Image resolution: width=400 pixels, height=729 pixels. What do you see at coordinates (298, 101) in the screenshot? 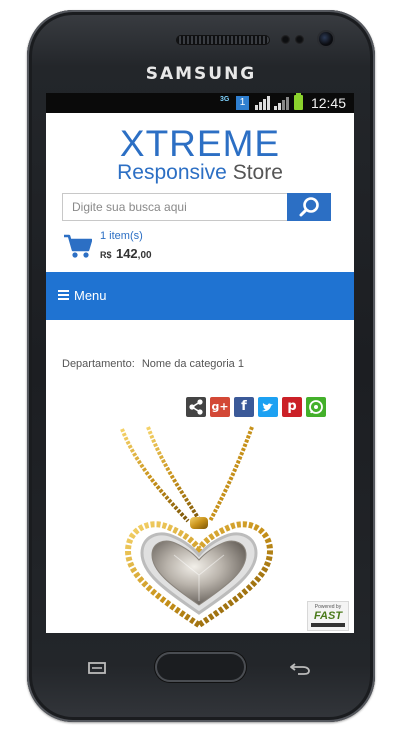
I see `battery-icon` at bounding box center [298, 101].